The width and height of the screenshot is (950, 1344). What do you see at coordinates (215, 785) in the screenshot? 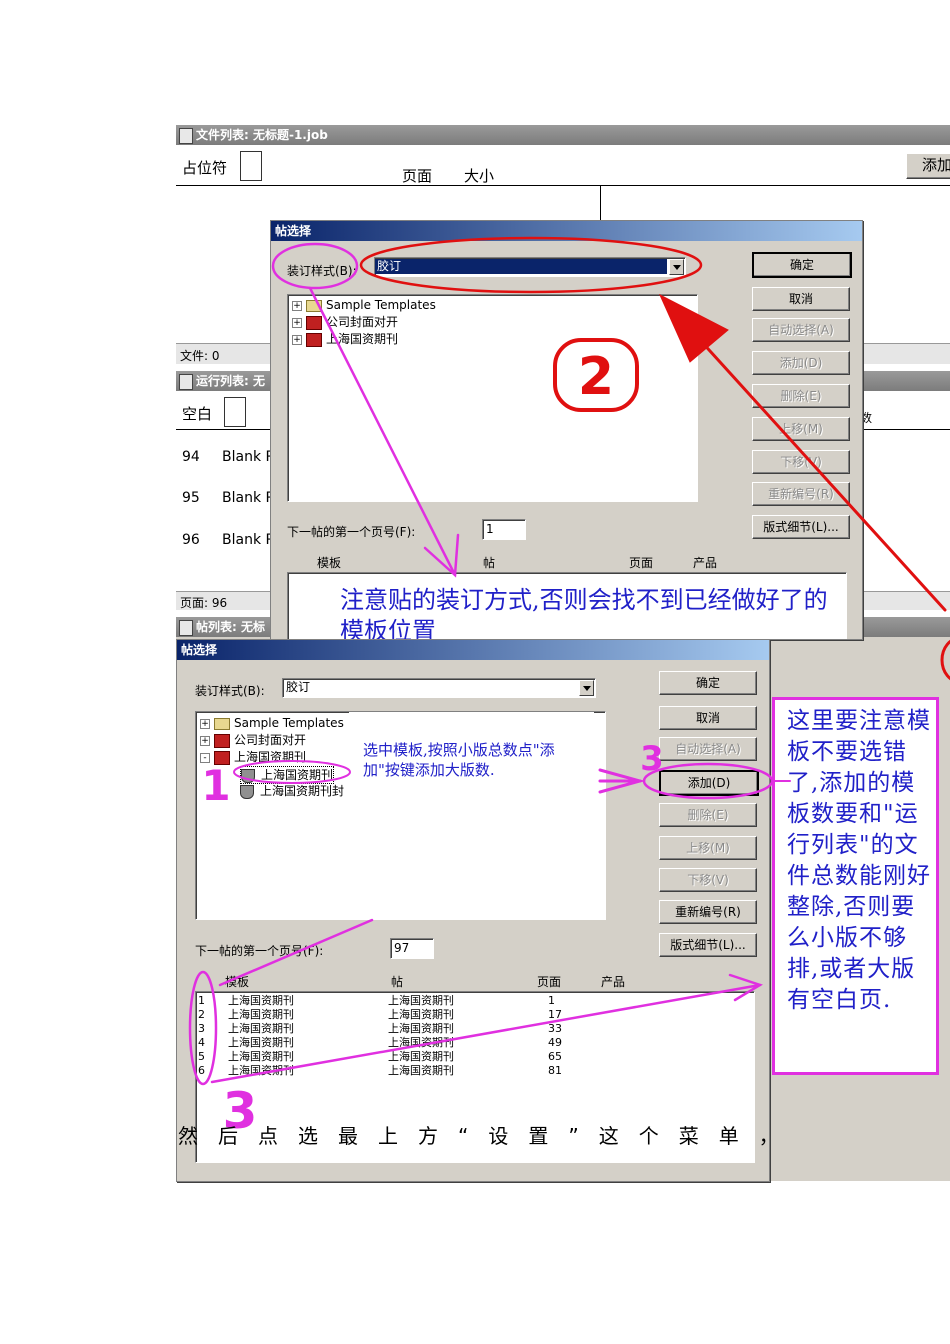
I see `step-one-mark: 1` at bounding box center [215, 785].